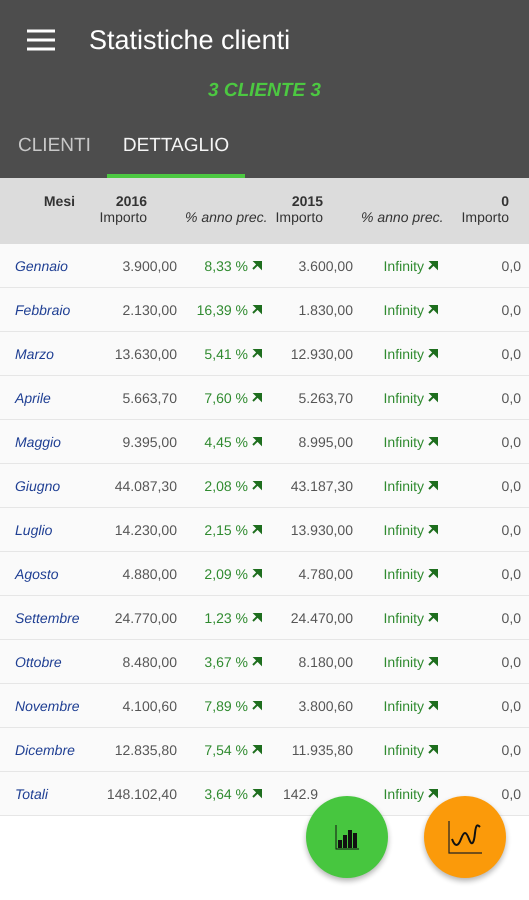 This screenshot has height=900, width=529. What do you see at coordinates (34, 354) in the screenshot?
I see `month-label: Marzo` at bounding box center [34, 354].